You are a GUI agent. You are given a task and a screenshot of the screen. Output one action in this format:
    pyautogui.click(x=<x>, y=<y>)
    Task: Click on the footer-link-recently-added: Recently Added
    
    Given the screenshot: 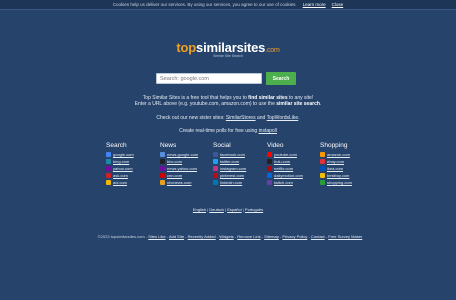 What is the action you would take?
    pyautogui.click(x=202, y=236)
    